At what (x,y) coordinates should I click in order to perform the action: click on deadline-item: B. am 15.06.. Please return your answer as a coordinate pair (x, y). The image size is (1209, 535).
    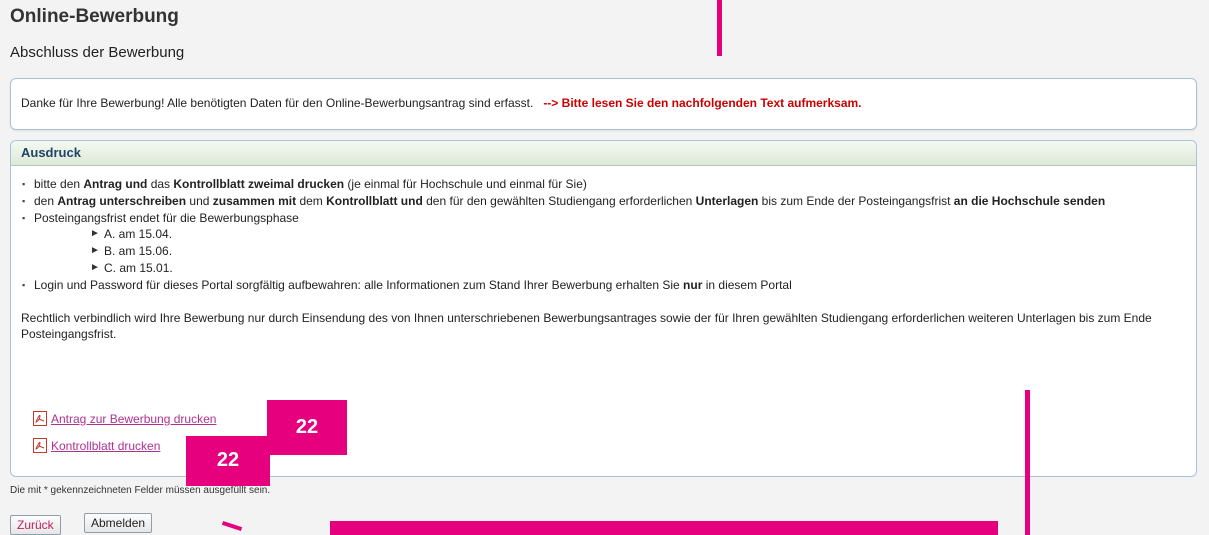
    Looking at the image, I should click on (638, 251).